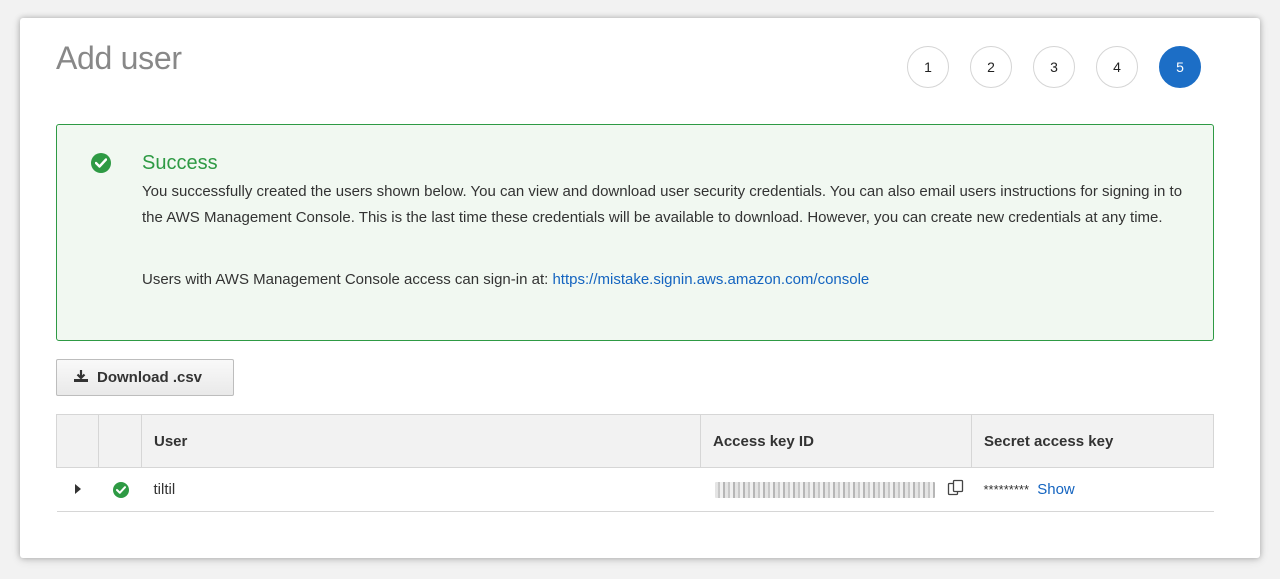 This screenshot has height=579, width=1280. I want to click on step-2: 2, so click(991, 67).